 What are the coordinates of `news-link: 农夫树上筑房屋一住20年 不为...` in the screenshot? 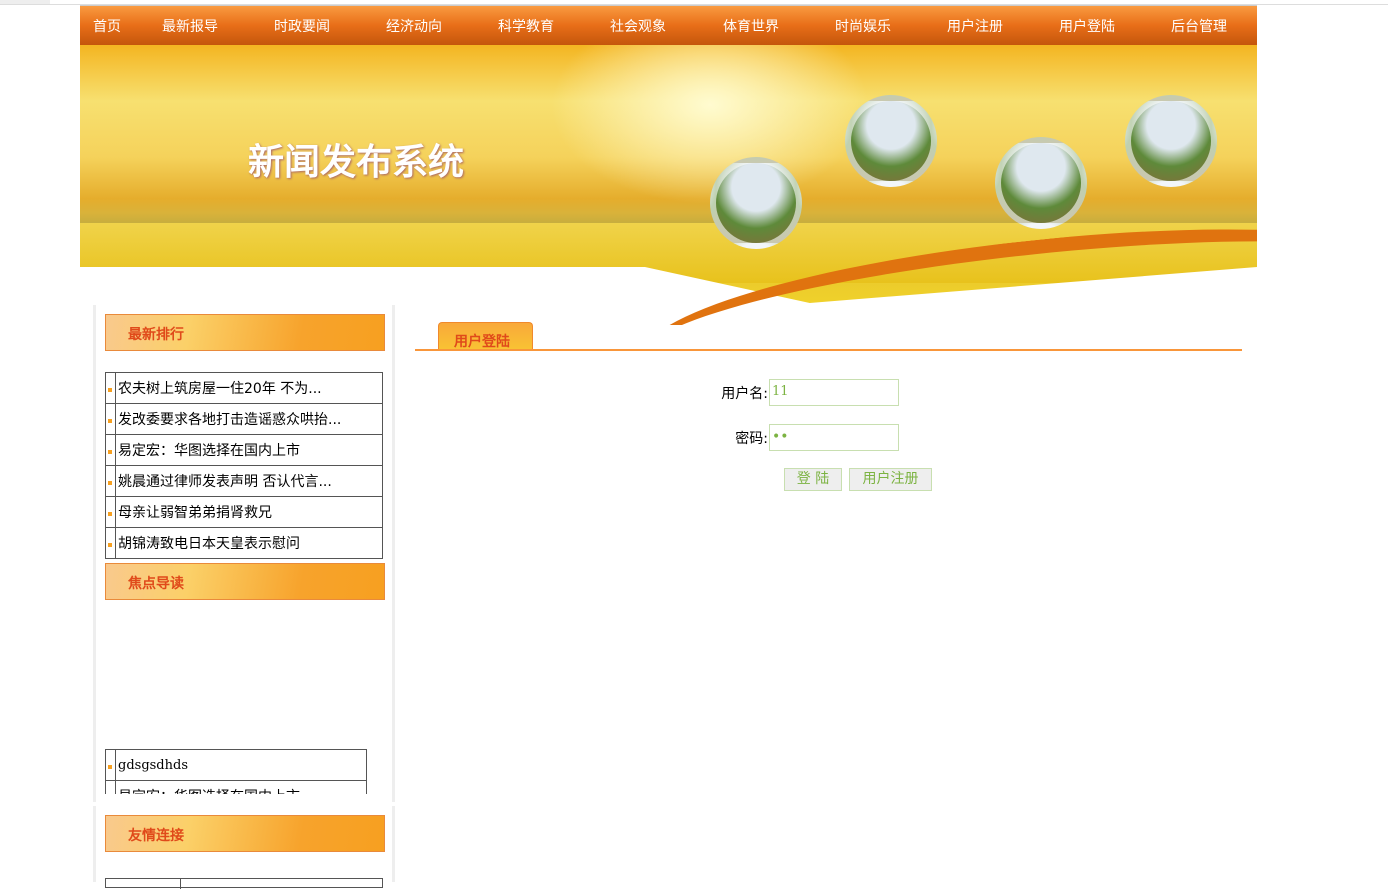 It's located at (249, 388).